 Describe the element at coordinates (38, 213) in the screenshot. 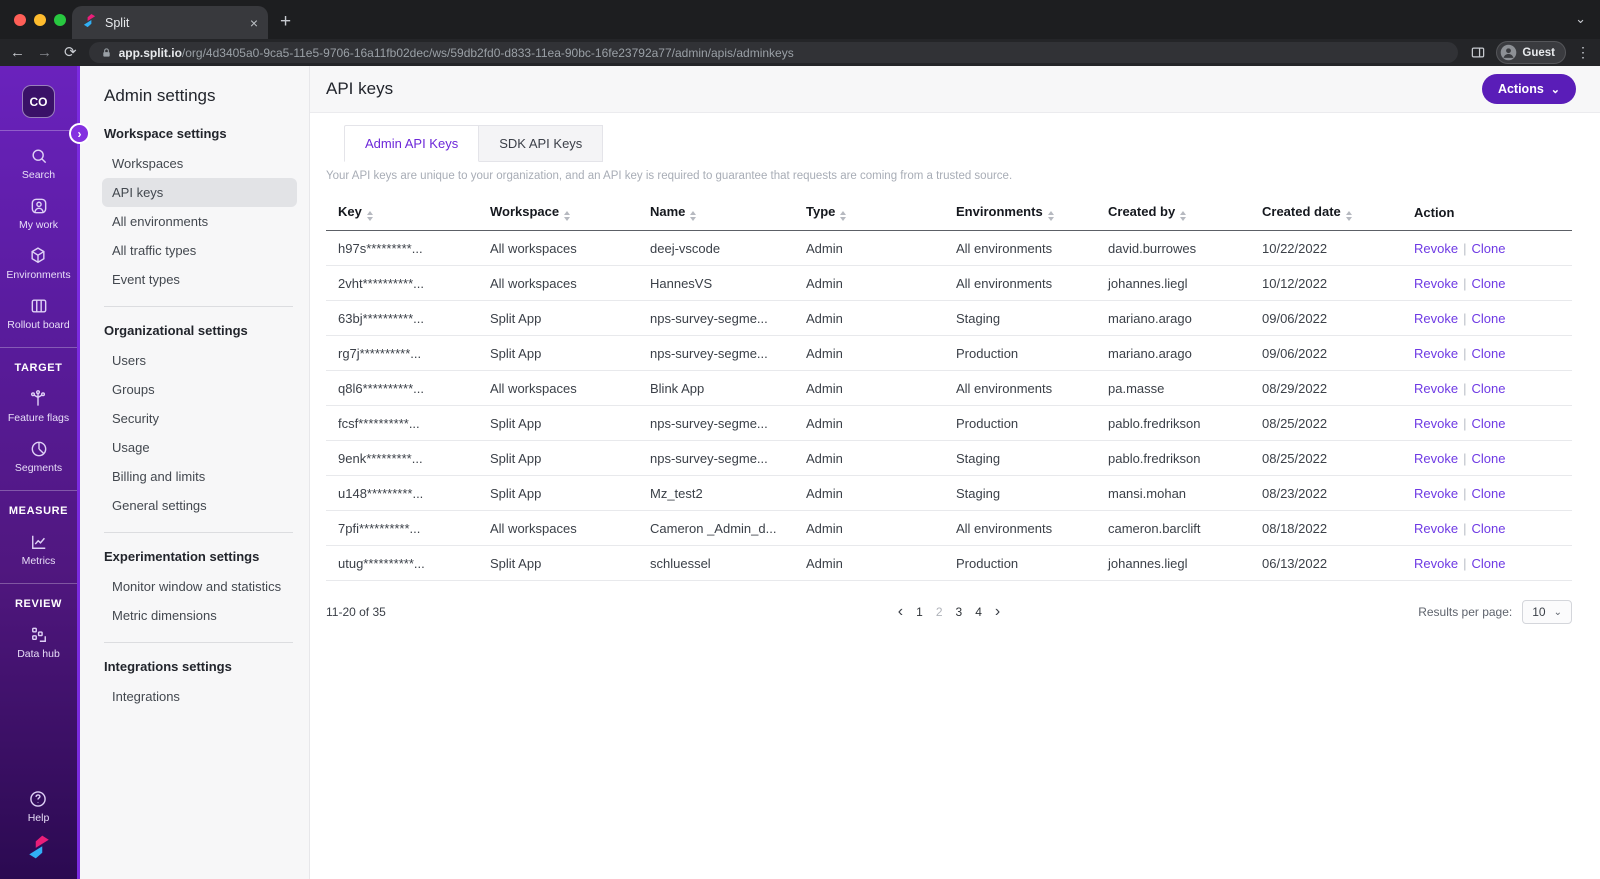

I see `sidebar-item-my-work: My work` at that location.